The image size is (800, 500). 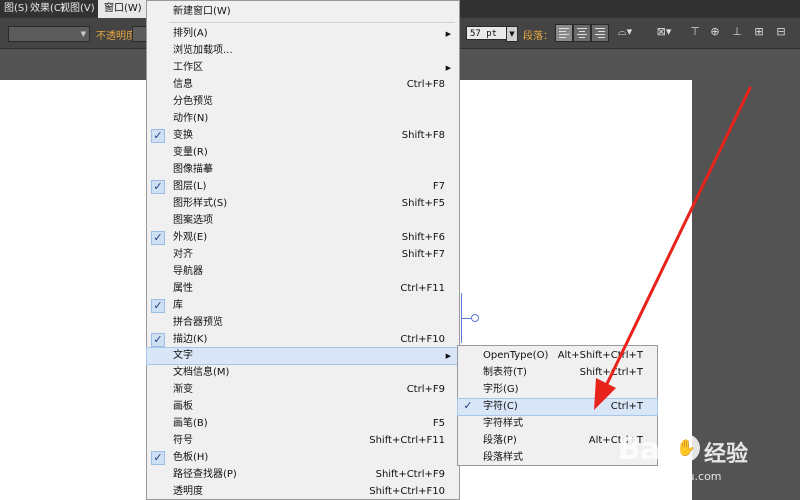 I want to click on watermark-url: jingyan.baidu.com, so click(x=671, y=476).